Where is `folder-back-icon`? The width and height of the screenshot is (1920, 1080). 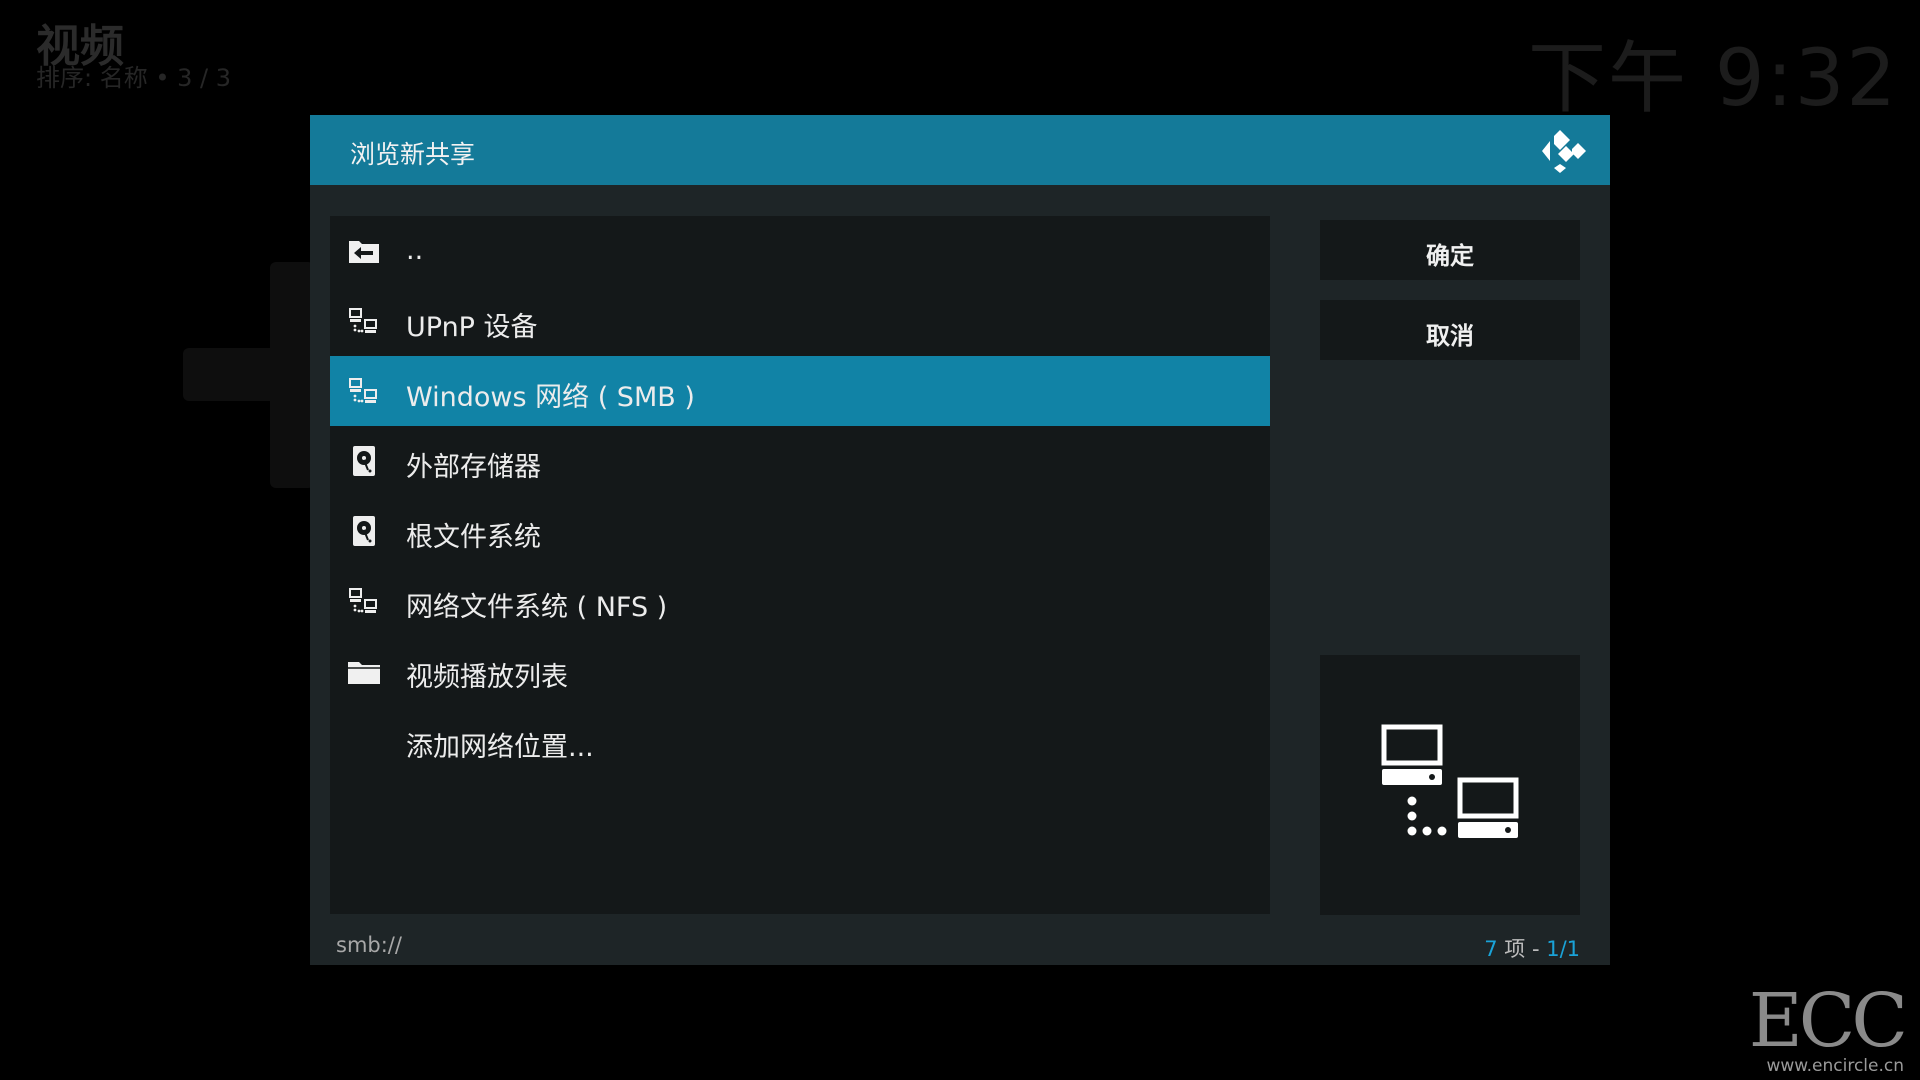
folder-back-icon is located at coordinates (364, 252).